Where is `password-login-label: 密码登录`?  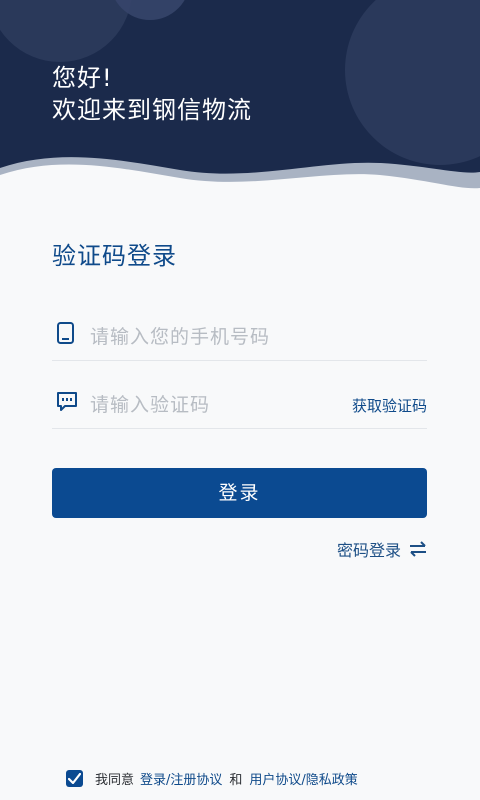
password-login-label: 密码登录 is located at coordinates (368, 550).